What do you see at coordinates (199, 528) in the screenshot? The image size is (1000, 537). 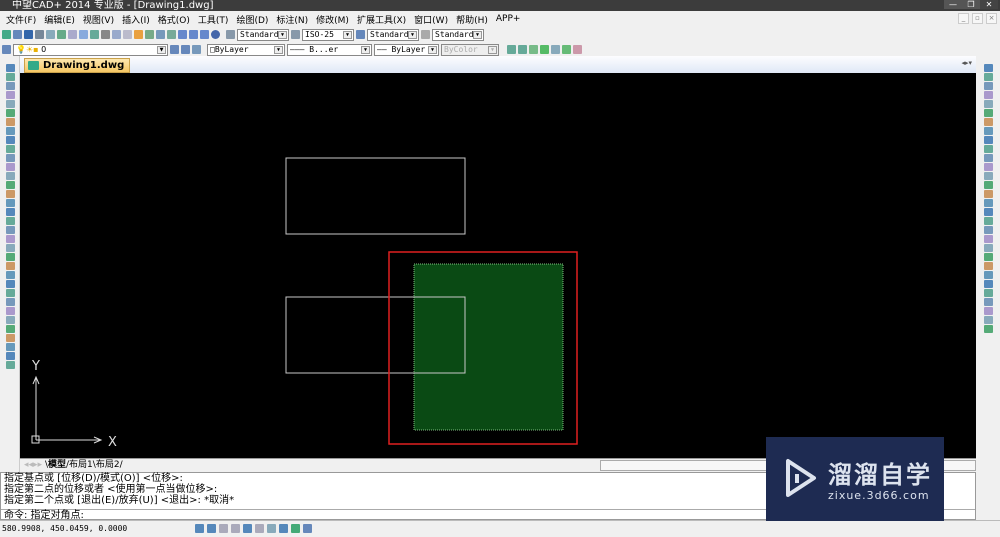 I see `snap-toggle-icon` at bounding box center [199, 528].